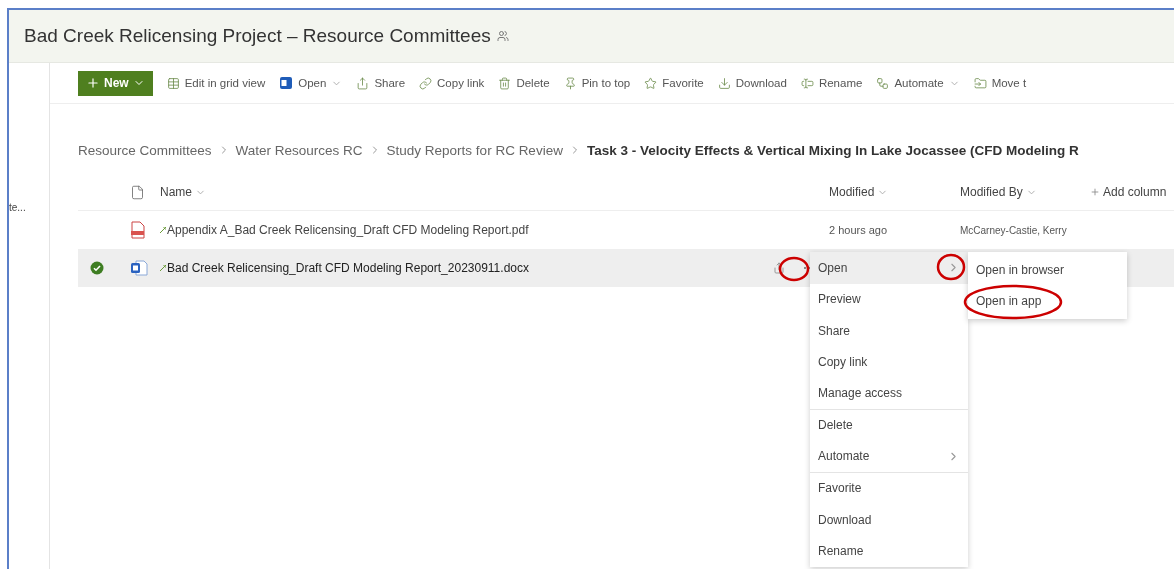 The height and width of the screenshot is (569, 1174). Describe the element at coordinates (889, 362) in the screenshot. I see `menu-item: Copy link` at that location.